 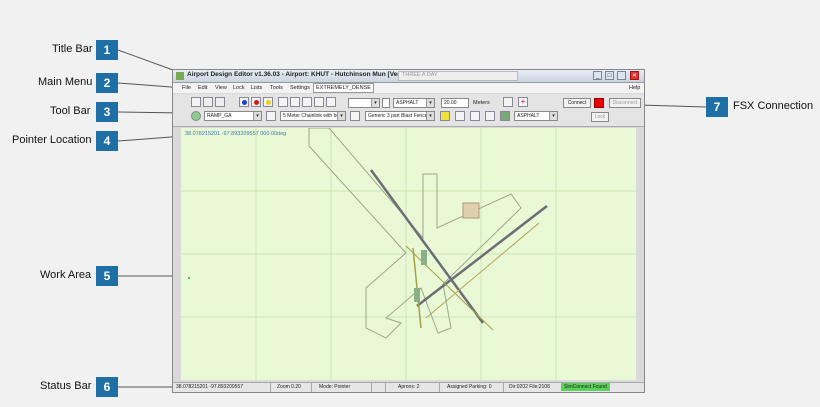 What do you see at coordinates (72, 49) in the screenshot?
I see `callout-label: Title Bar` at bounding box center [72, 49].